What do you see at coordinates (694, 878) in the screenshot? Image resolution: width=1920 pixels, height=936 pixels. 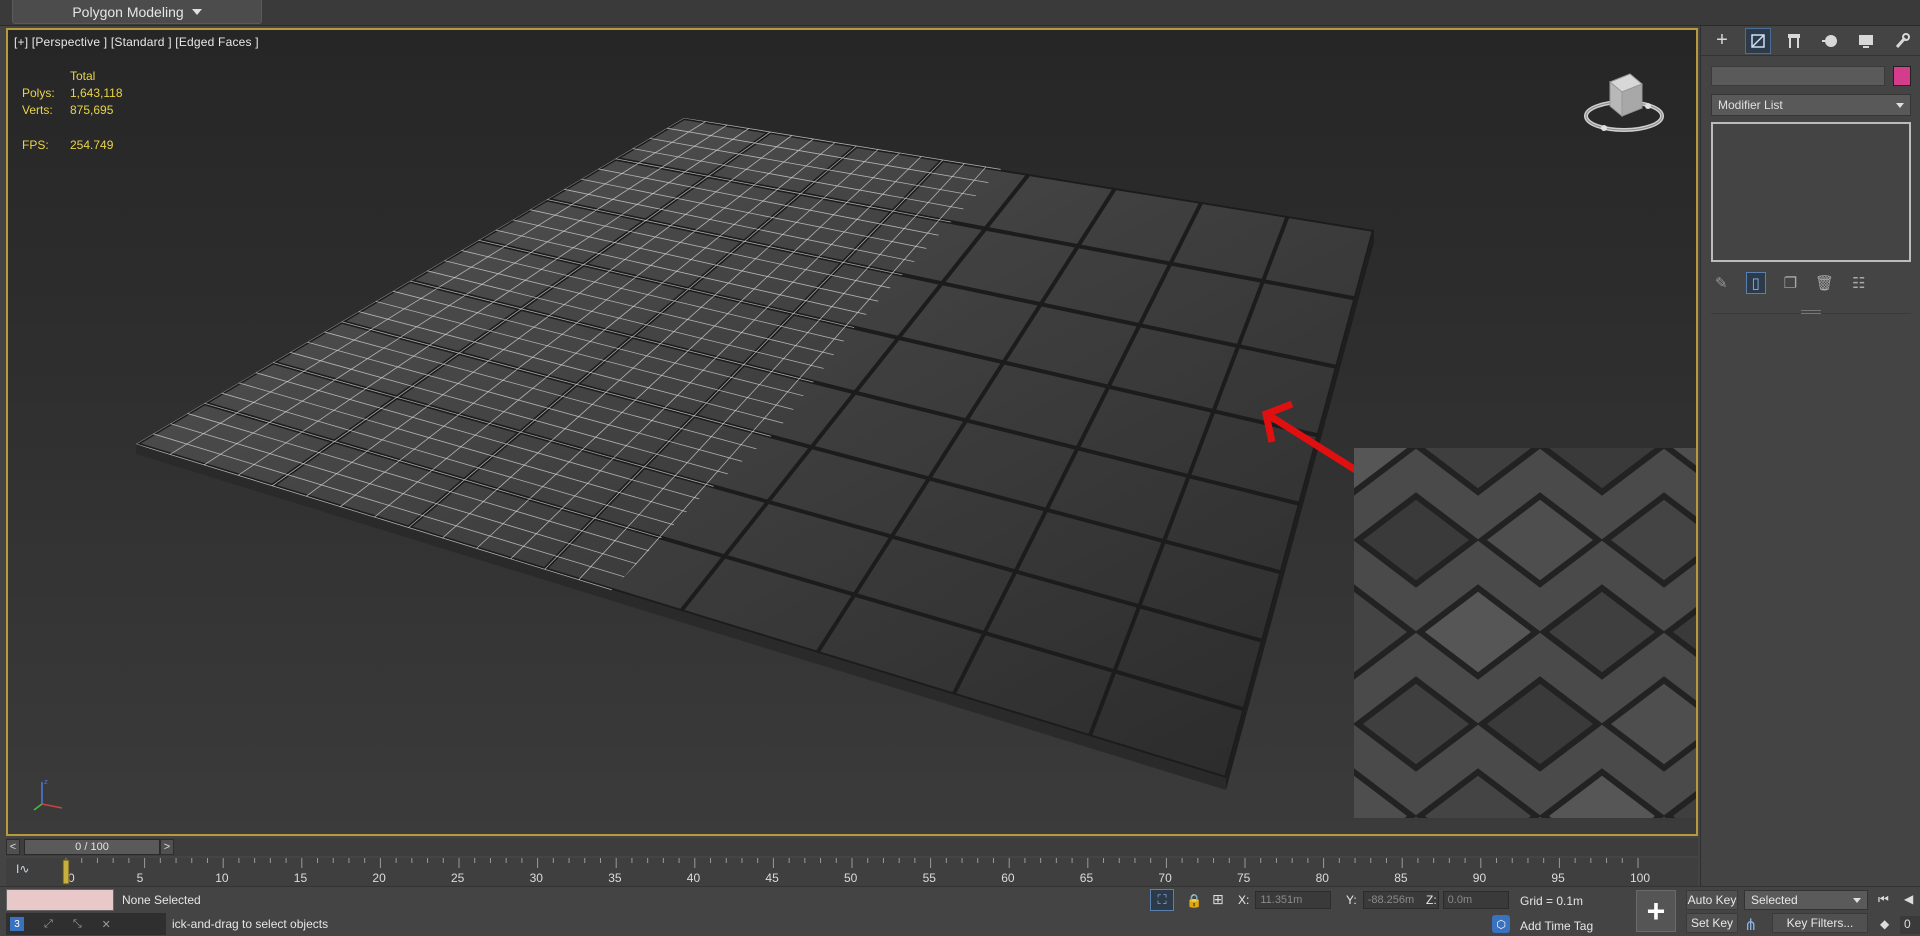 I see `trackbar-label: 40` at bounding box center [694, 878].